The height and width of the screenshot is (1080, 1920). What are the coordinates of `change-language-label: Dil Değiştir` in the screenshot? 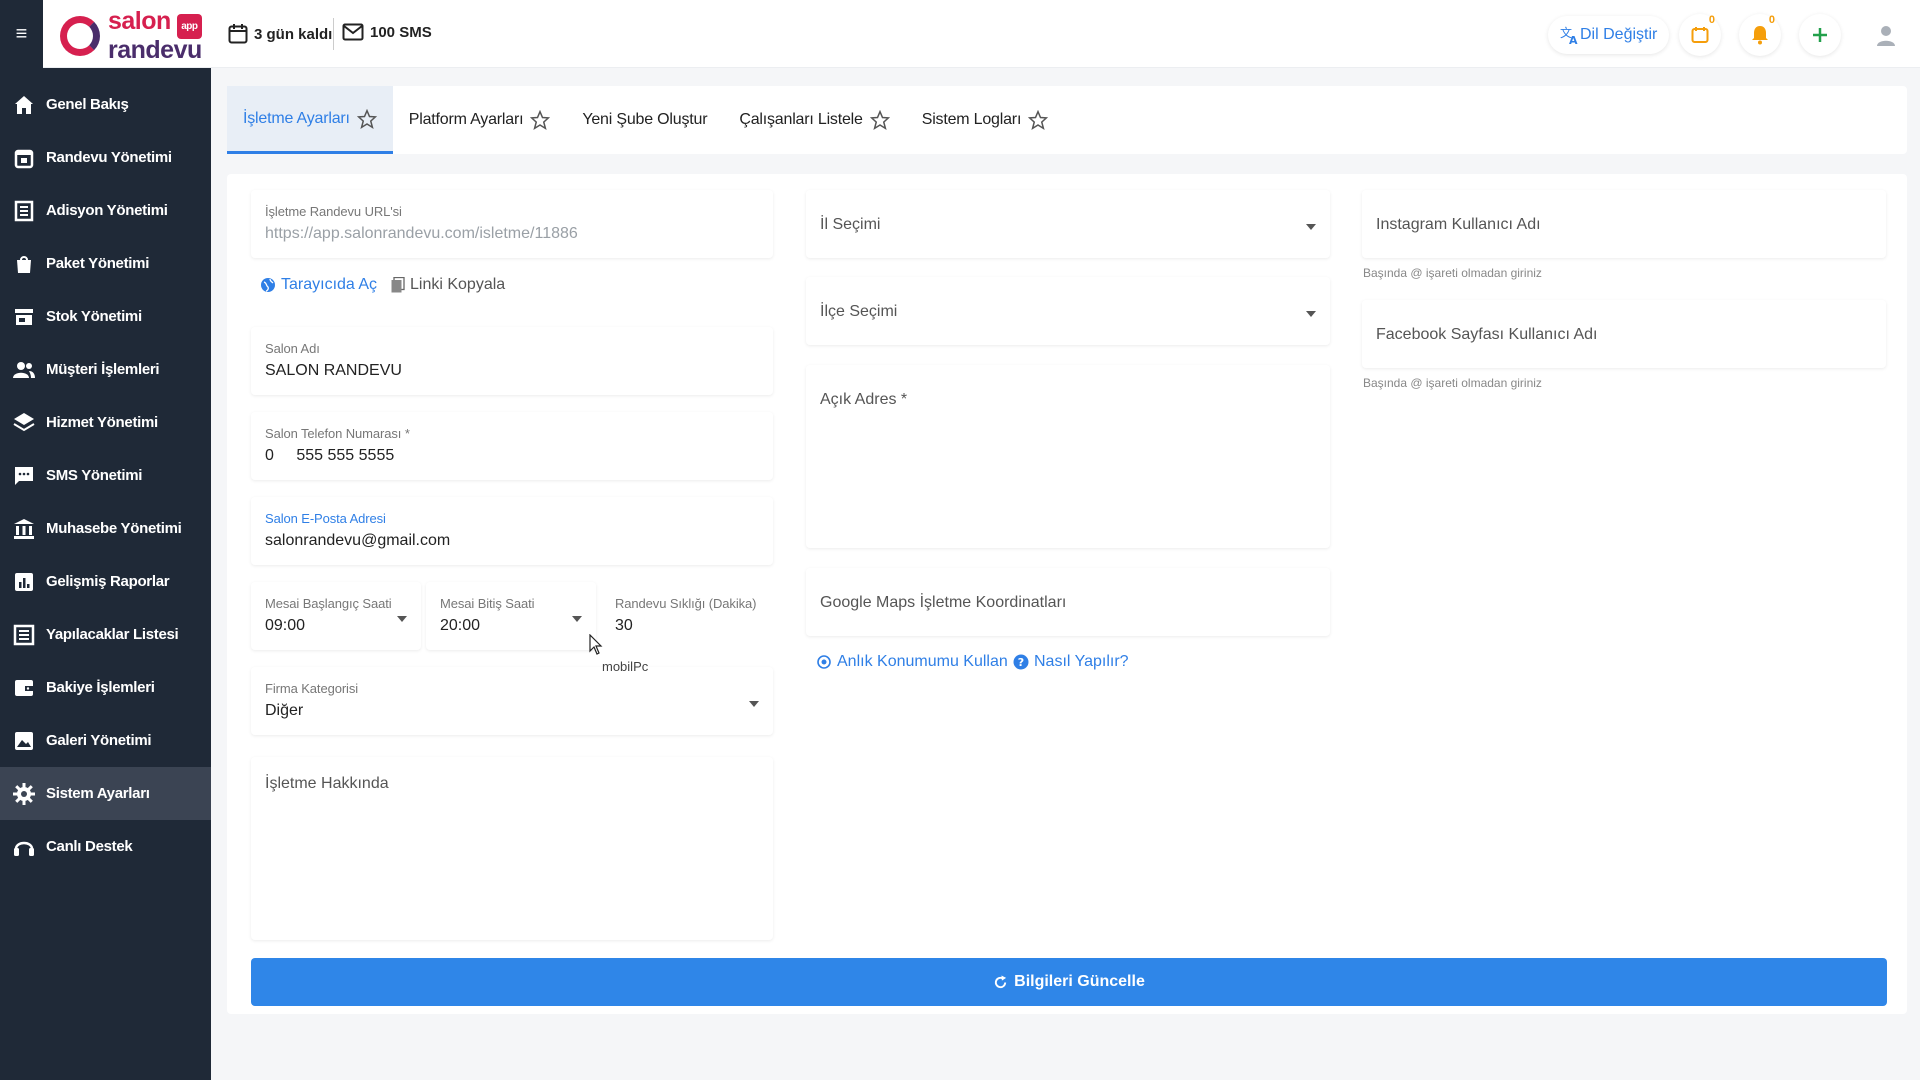 It's located at (1619, 34).